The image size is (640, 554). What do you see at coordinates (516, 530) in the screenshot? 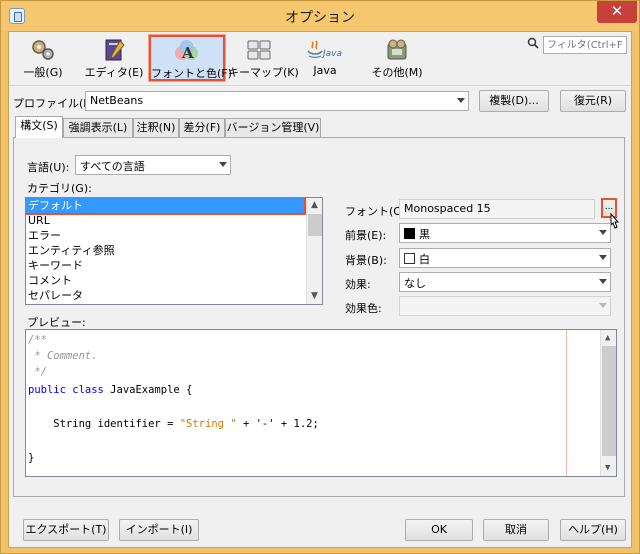
I see `cancel-button: 取消` at bounding box center [516, 530].